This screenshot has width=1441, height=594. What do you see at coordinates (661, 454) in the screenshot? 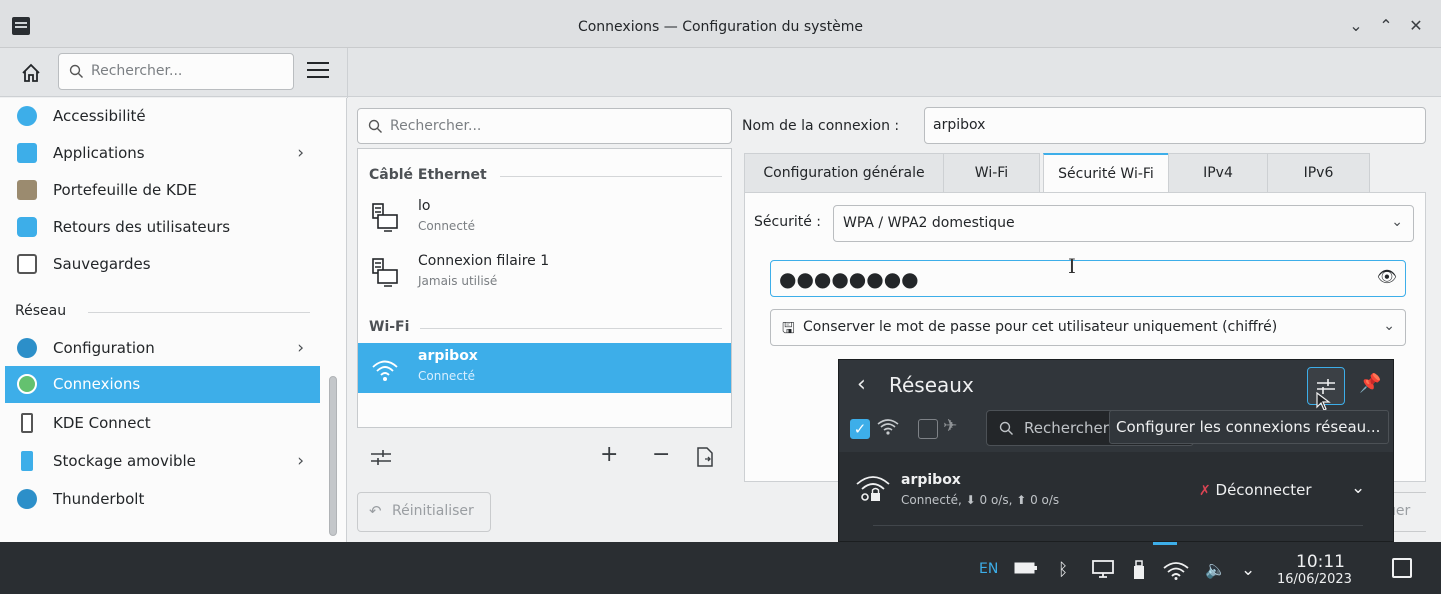
I see `remove-connection-button: −` at bounding box center [661, 454].